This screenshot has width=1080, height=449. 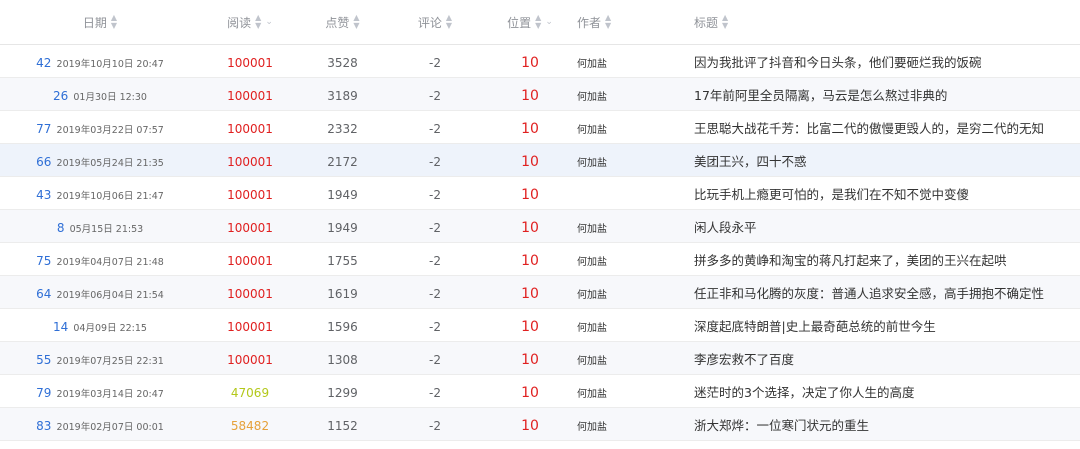 What do you see at coordinates (110, 262) in the screenshot?
I see `publish-time: 2019年04月07日 21:48` at bounding box center [110, 262].